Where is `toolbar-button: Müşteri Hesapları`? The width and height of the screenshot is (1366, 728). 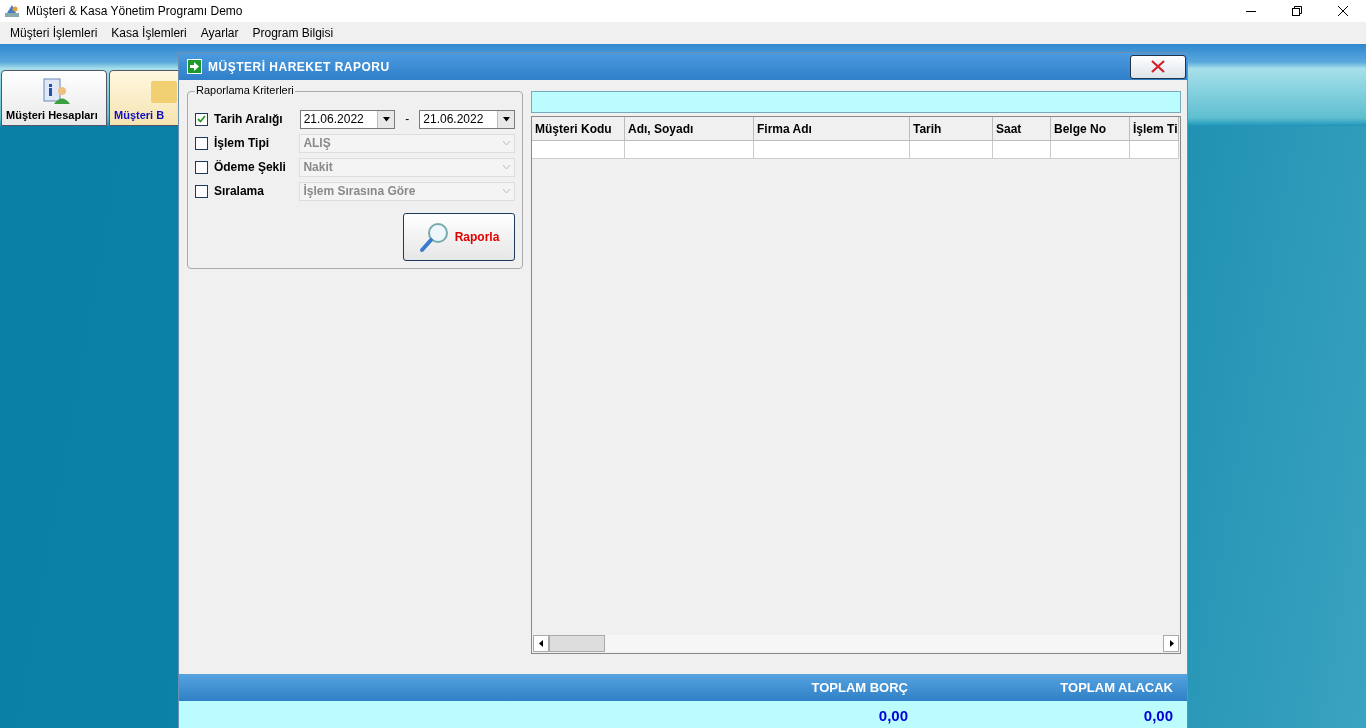
toolbar-button: Müşteri Hesapları is located at coordinates (54, 98).